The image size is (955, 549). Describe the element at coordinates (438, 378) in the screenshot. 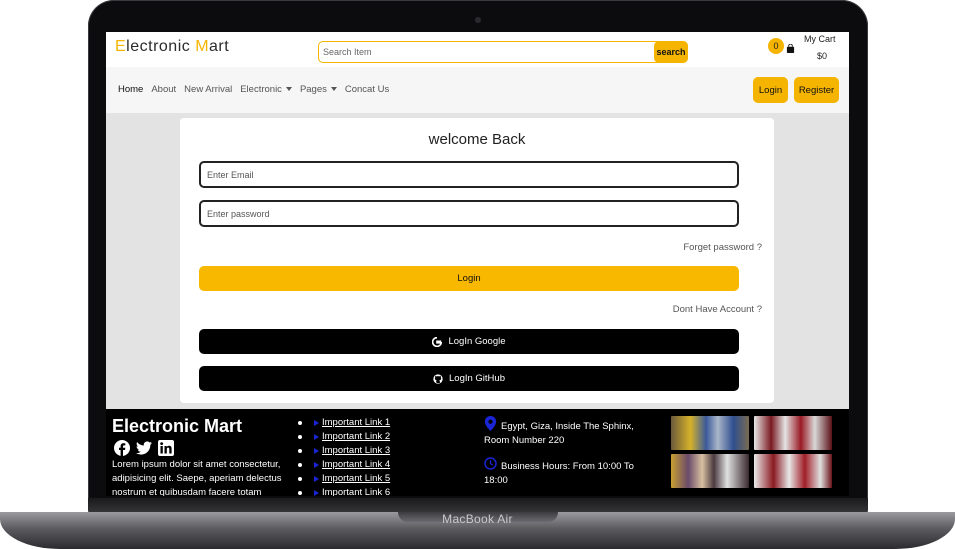

I see `github-icon` at that location.